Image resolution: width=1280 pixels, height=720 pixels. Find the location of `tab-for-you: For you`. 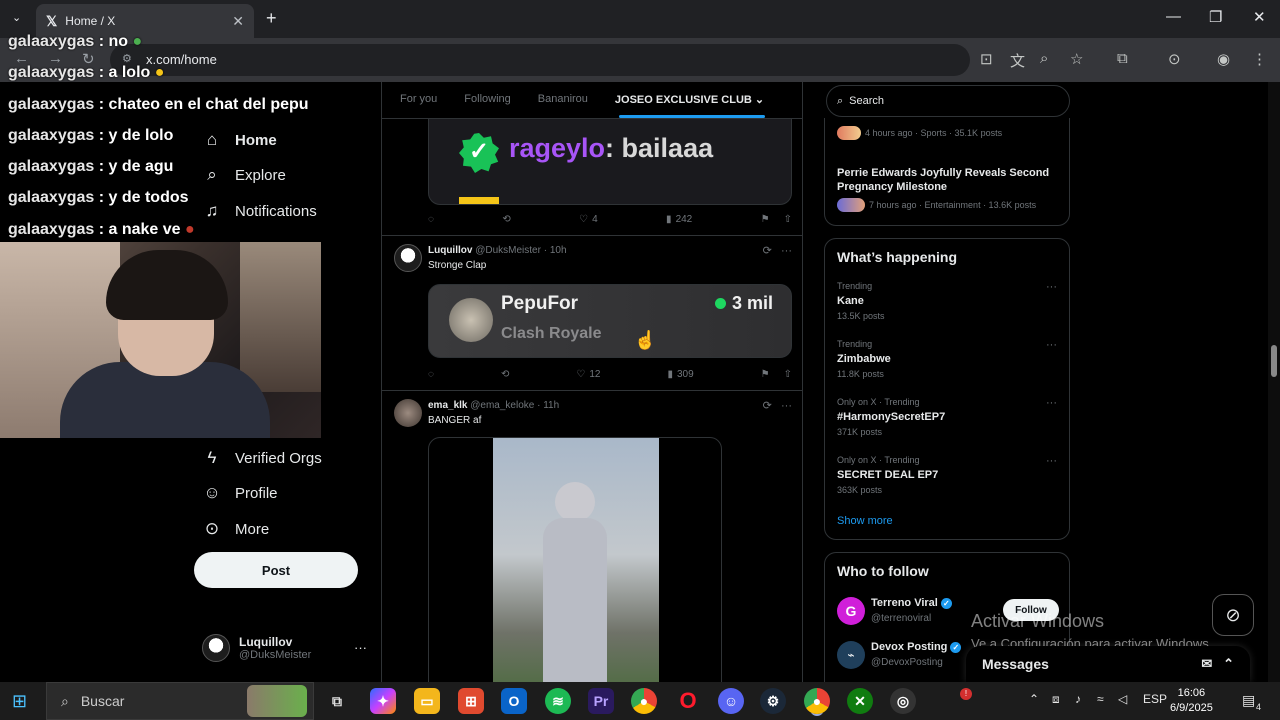

tab-for-you: For you is located at coordinates (414, 100).